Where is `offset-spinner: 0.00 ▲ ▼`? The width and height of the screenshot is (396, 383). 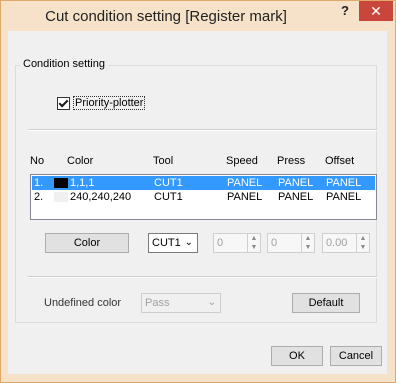 offset-spinner: 0.00 ▲ ▼ is located at coordinates (346, 243).